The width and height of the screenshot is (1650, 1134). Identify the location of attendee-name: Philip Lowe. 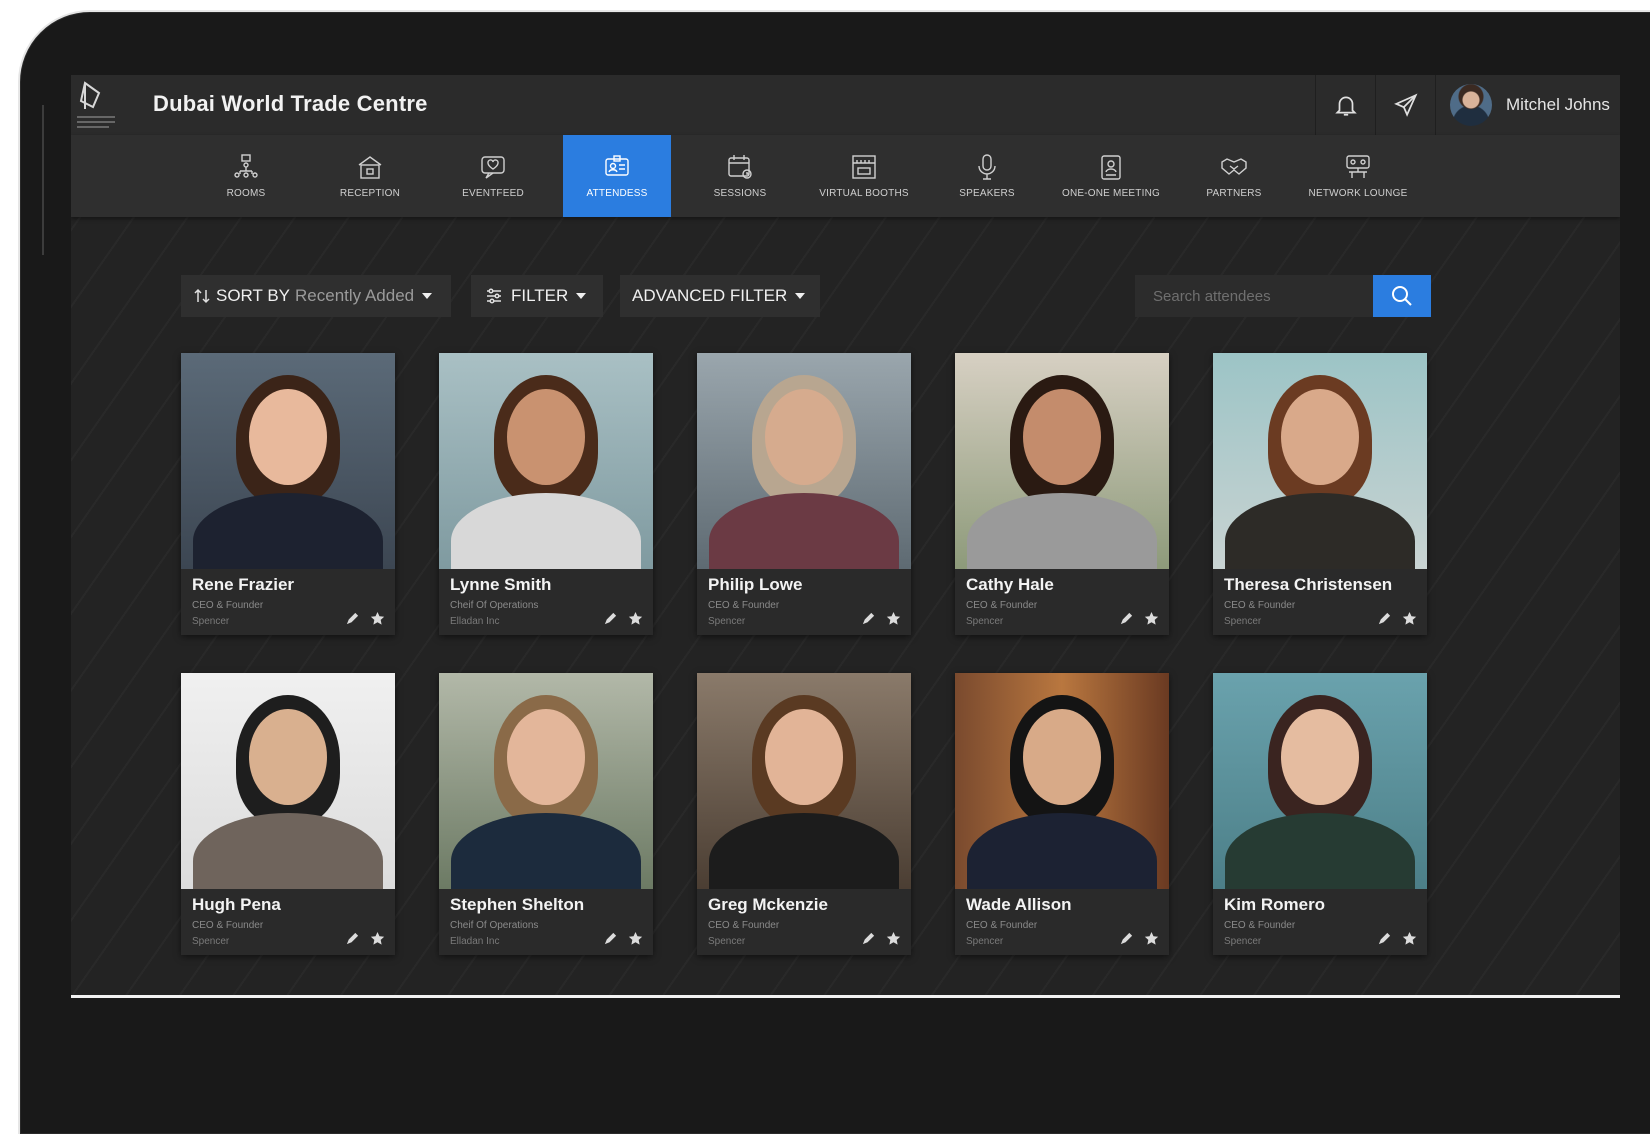
(755, 584).